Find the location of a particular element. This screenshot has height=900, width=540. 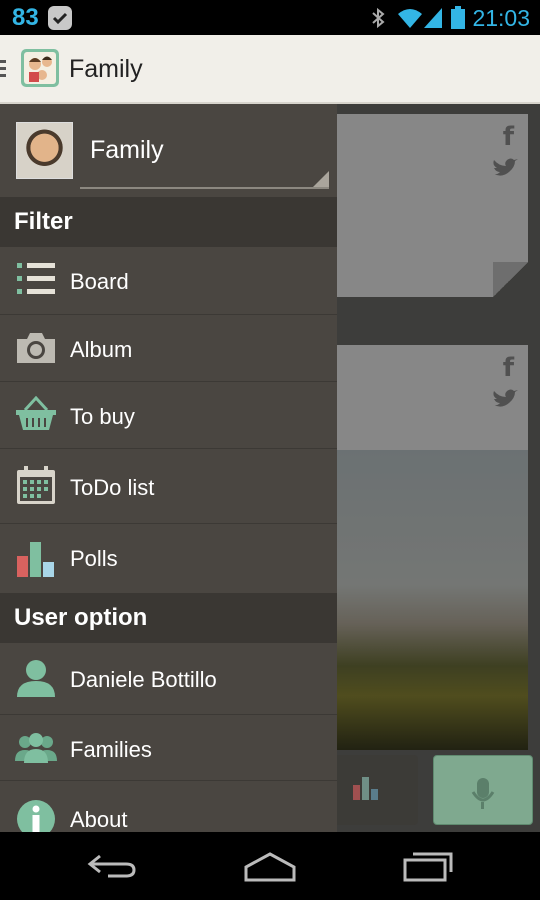

voice-input-button is located at coordinates (483, 790).